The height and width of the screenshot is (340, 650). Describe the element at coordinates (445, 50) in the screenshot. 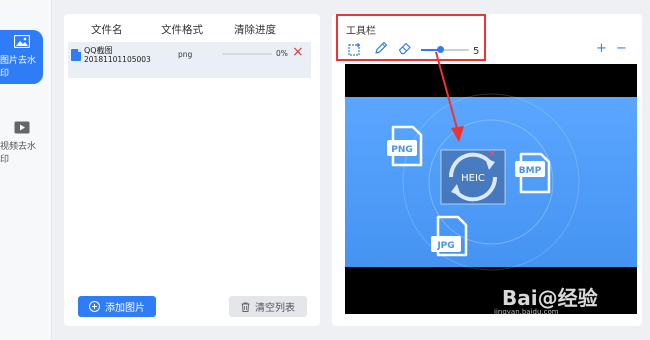

I see `brush-size-slider` at that location.